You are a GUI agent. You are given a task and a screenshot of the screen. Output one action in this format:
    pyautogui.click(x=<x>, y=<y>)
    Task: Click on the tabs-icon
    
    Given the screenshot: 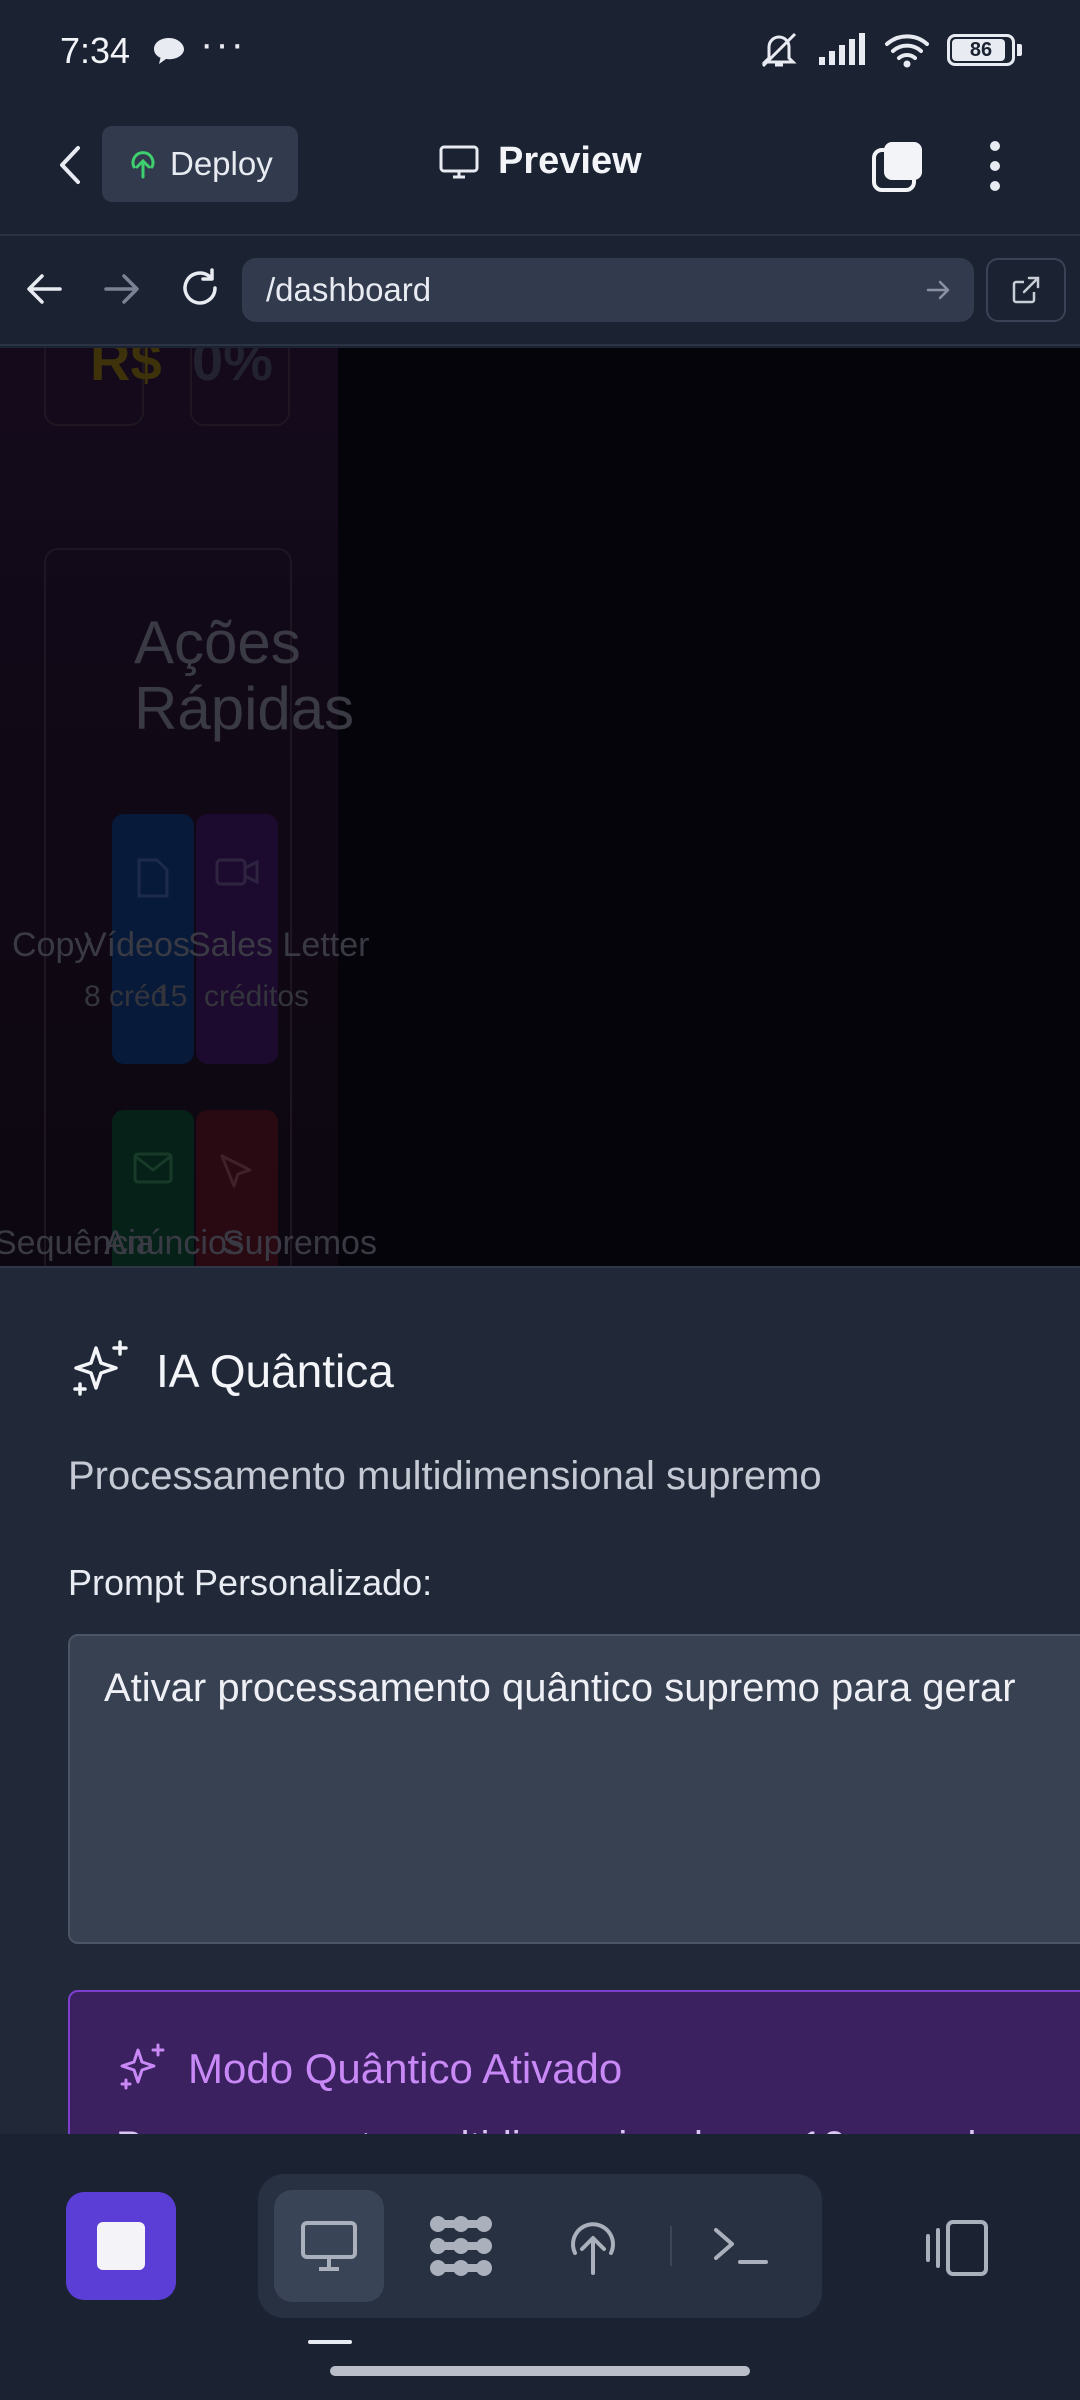 What is the action you would take?
    pyautogui.click(x=898, y=166)
    